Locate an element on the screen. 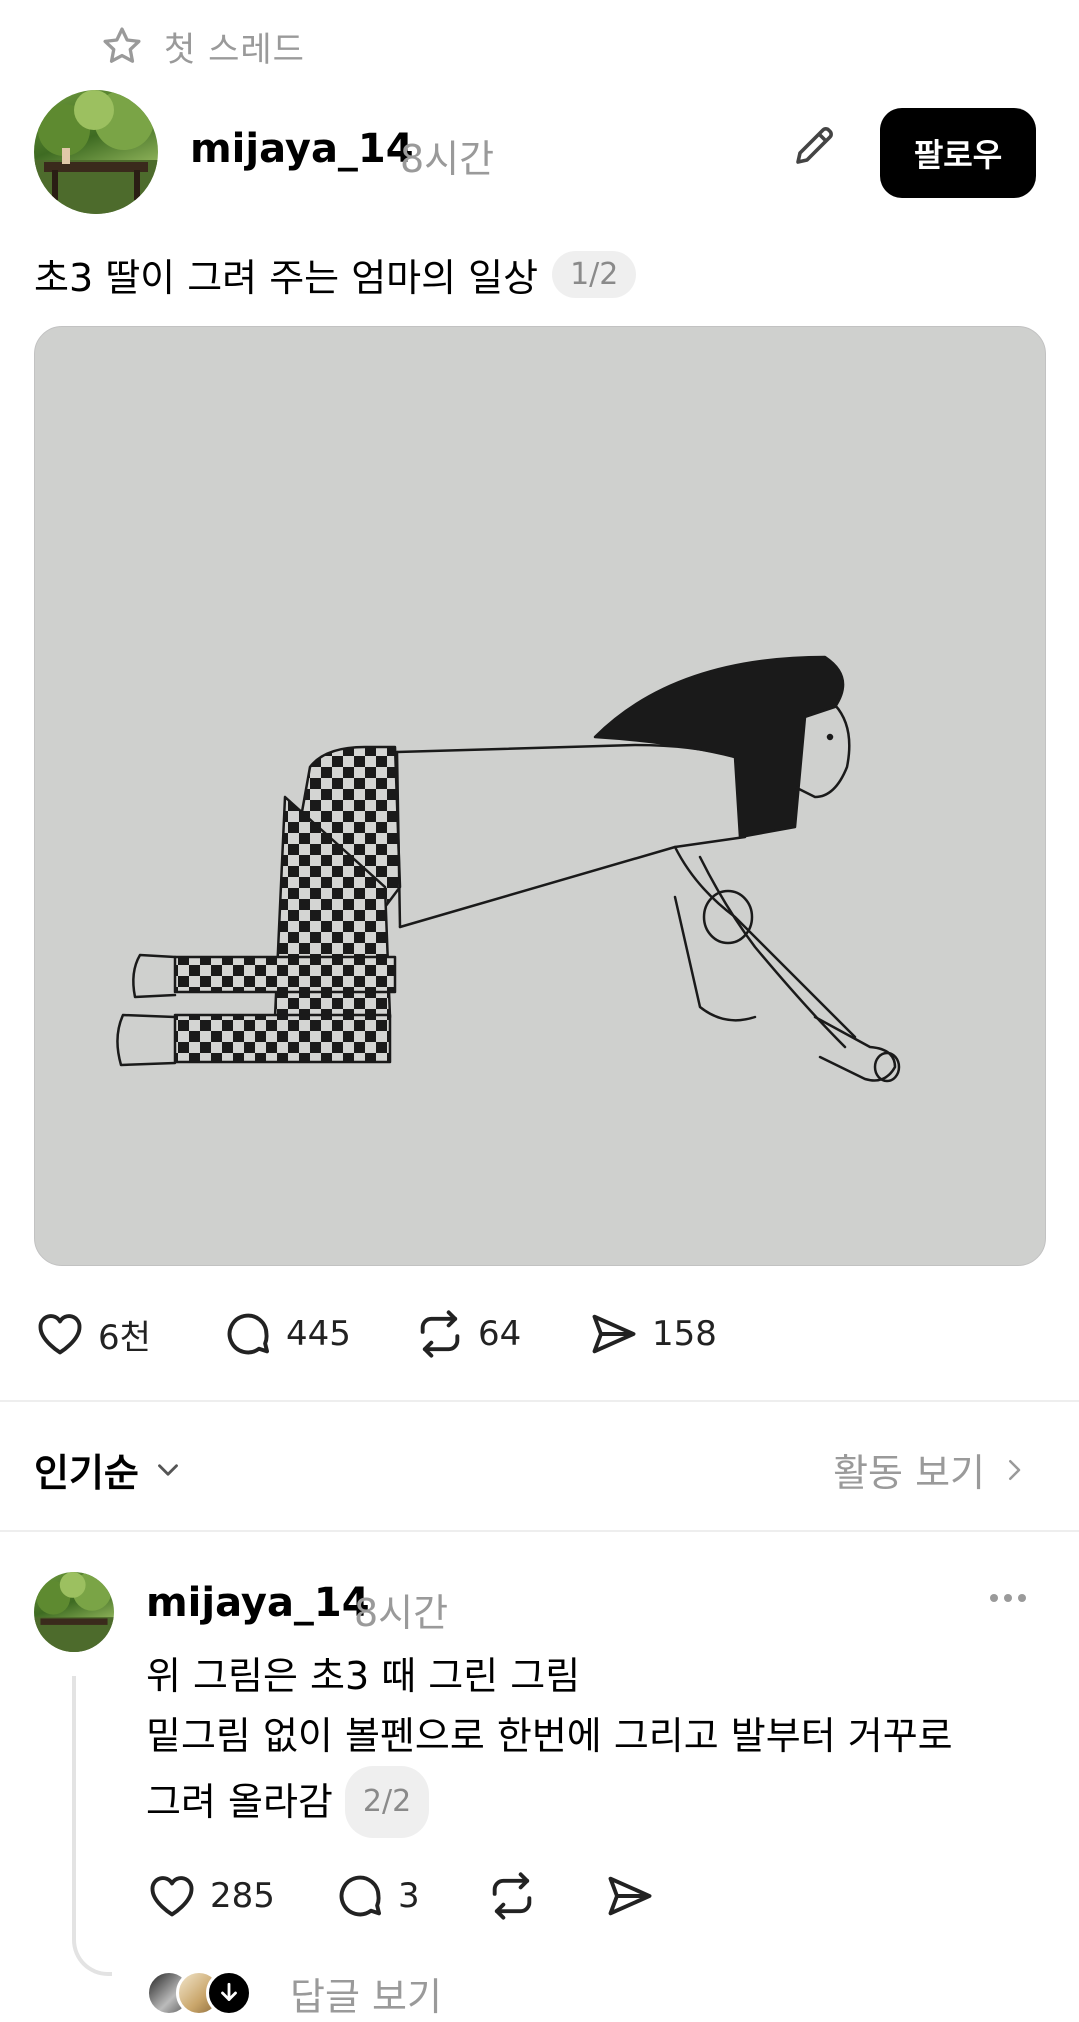  activity-label: 활동 보기 is located at coordinates (909, 1473).